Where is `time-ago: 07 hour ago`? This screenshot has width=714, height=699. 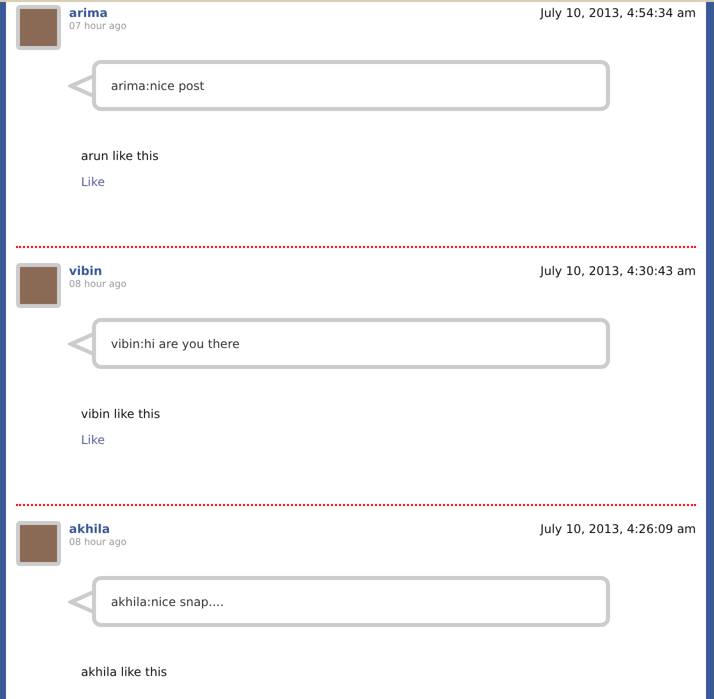
time-ago: 07 hour ago is located at coordinates (98, 27).